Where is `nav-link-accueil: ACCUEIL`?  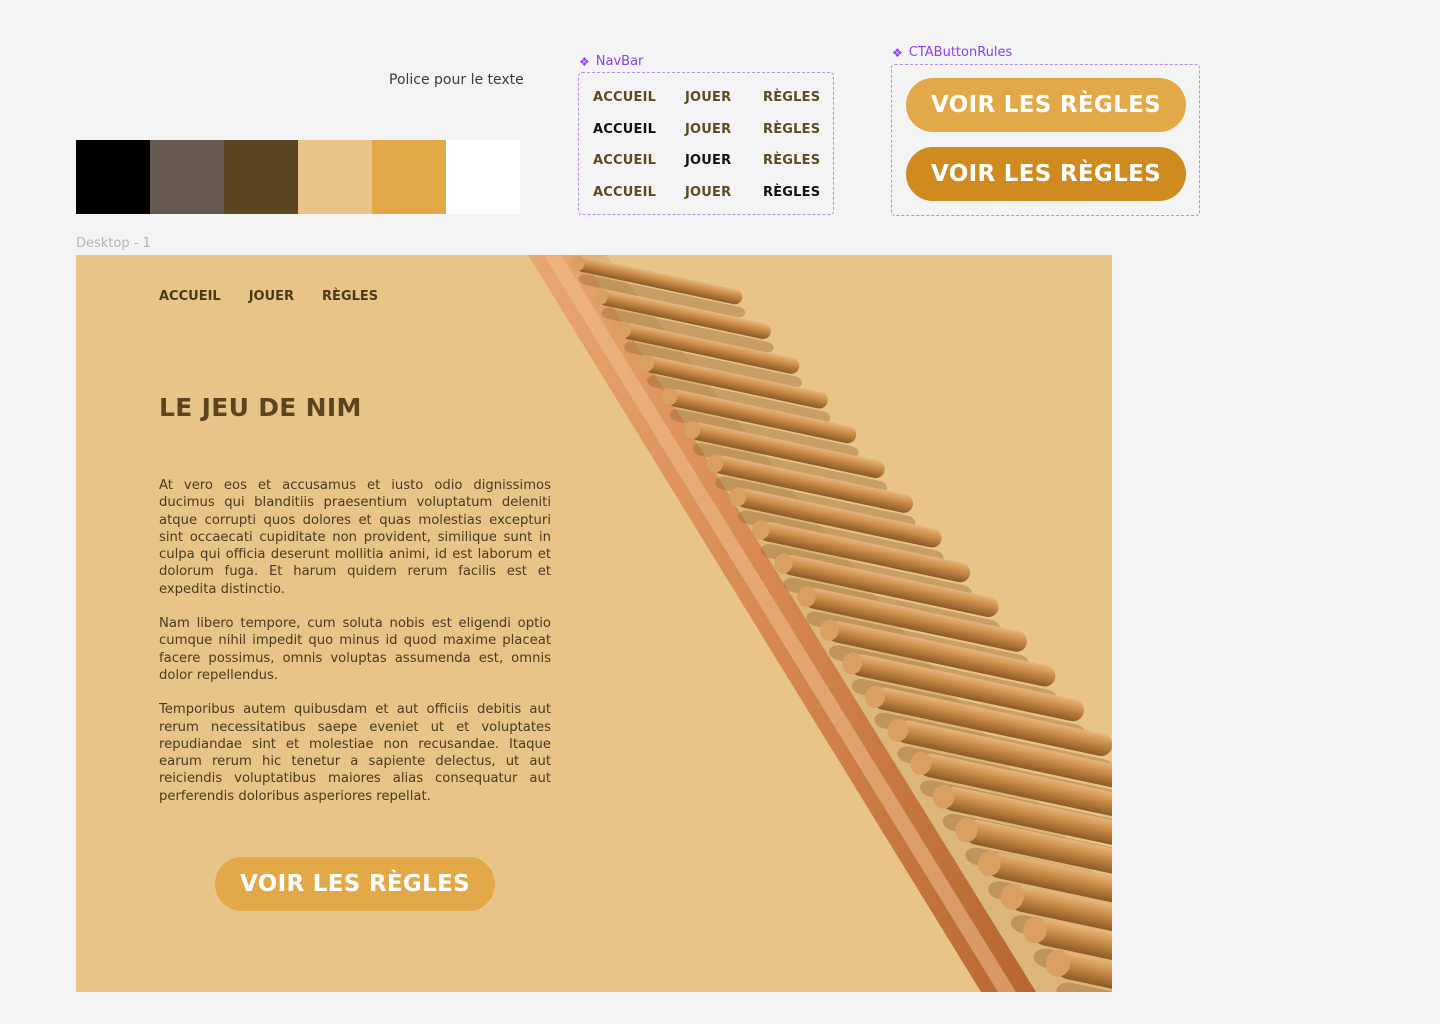
nav-link-accueil: ACCUEIL is located at coordinates (190, 296).